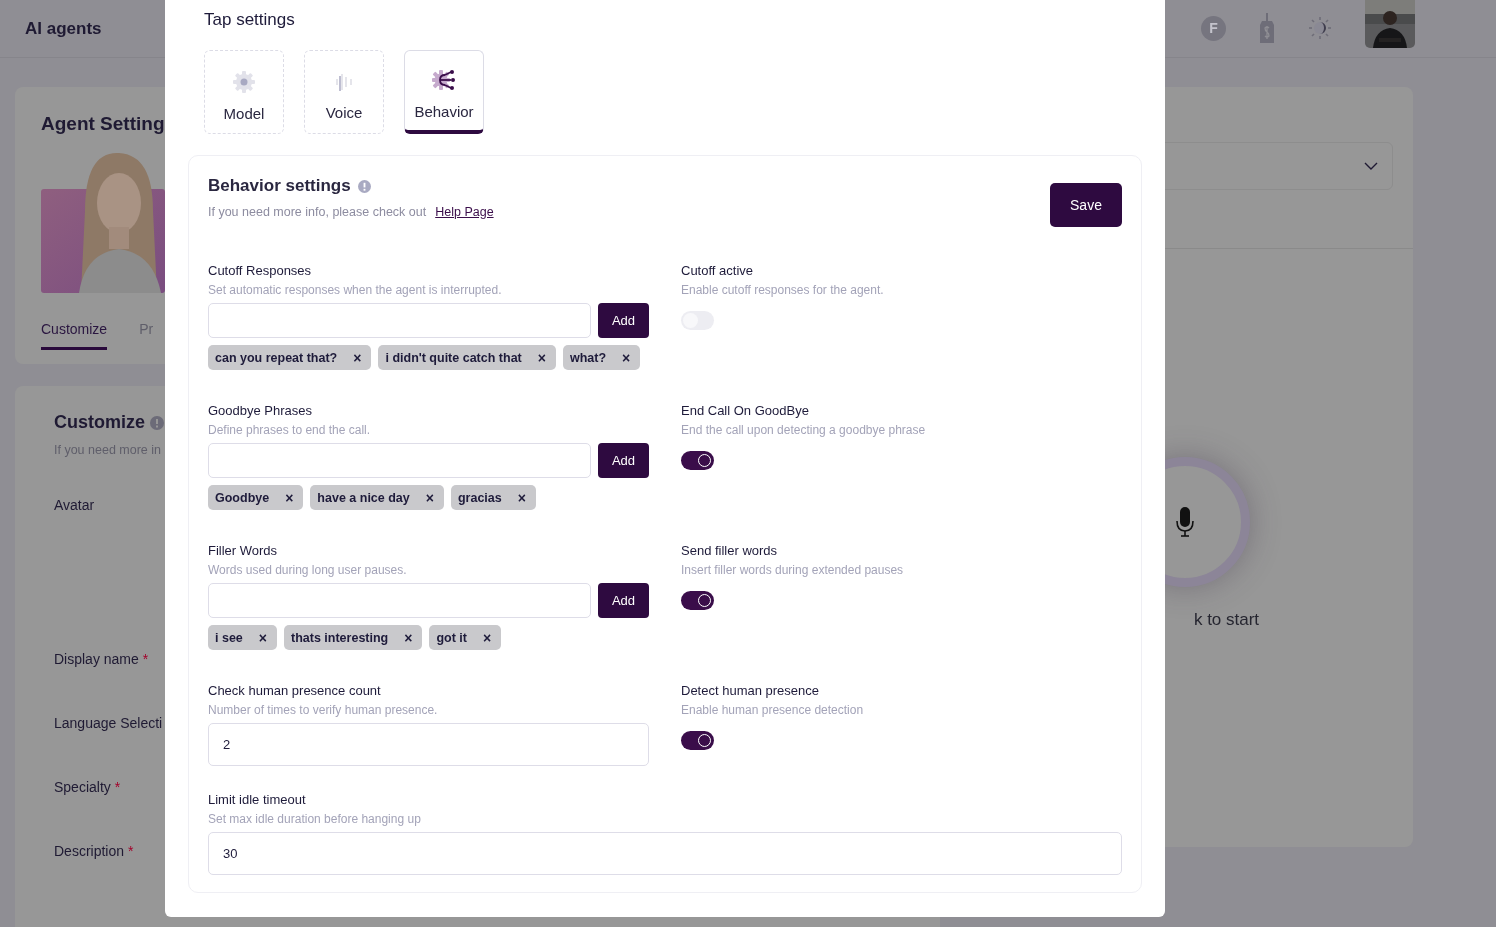 The height and width of the screenshot is (927, 1496). Describe the element at coordinates (453, 357) in the screenshot. I see `tag-text: i didn't quite catch that` at that location.